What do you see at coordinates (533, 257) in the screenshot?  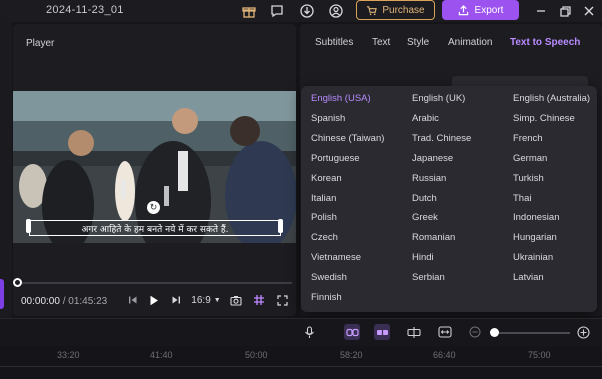 I see `language-option: Ukrainian` at bounding box center [533, 257].